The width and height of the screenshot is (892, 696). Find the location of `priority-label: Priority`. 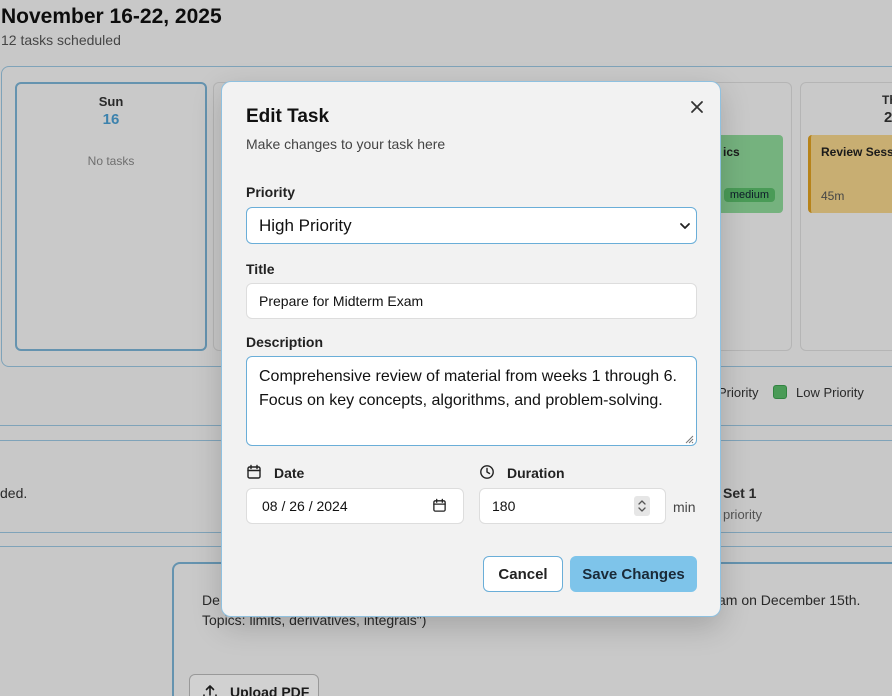

priority-label: Priority is located at coordinates (271, 192).